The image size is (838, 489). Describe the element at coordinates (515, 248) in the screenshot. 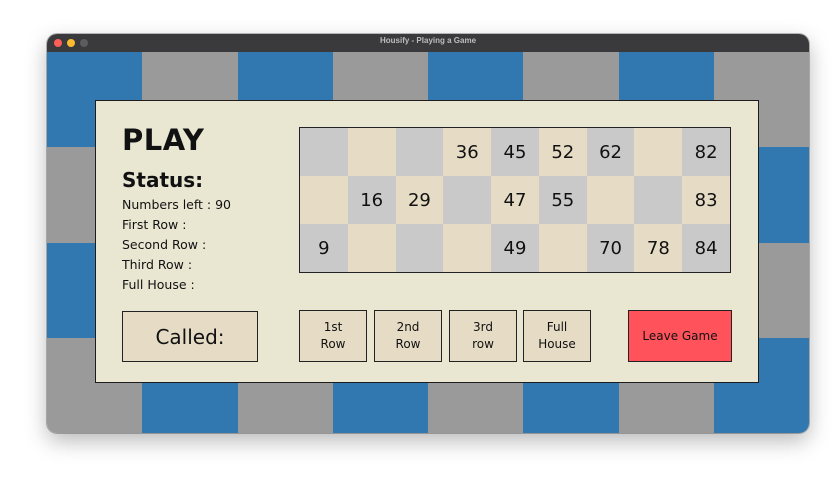

I see `ticket-cell: 49` at that location.